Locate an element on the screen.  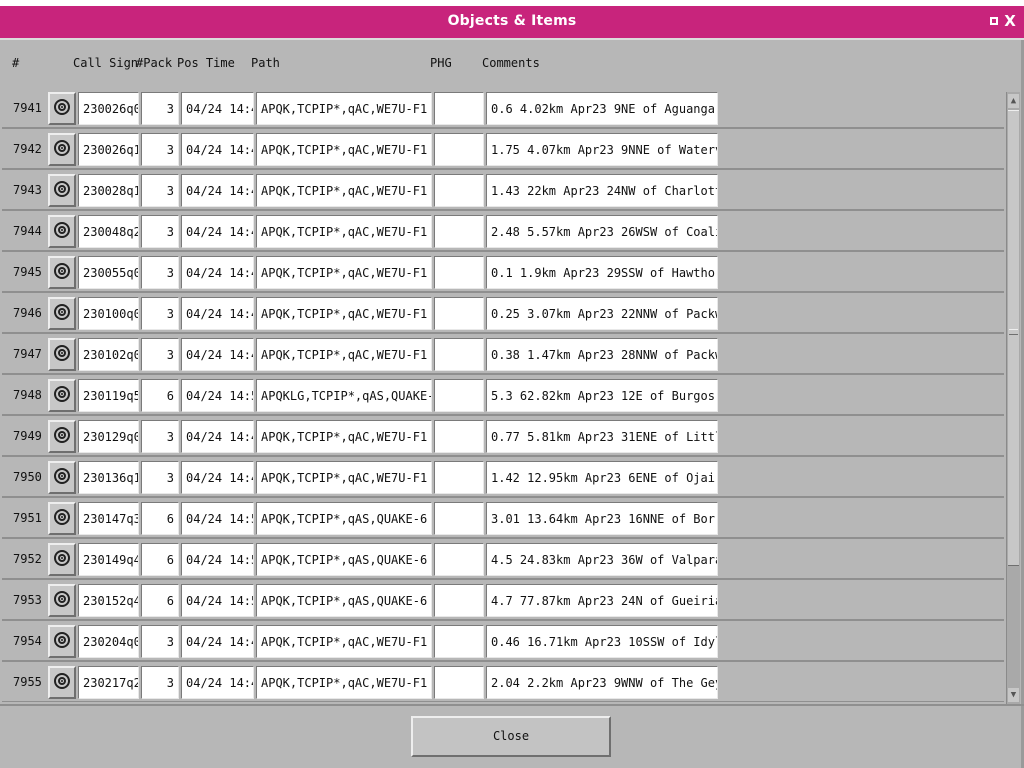
call-sign-field: 230217q20 is located at coordinates (108, 682).